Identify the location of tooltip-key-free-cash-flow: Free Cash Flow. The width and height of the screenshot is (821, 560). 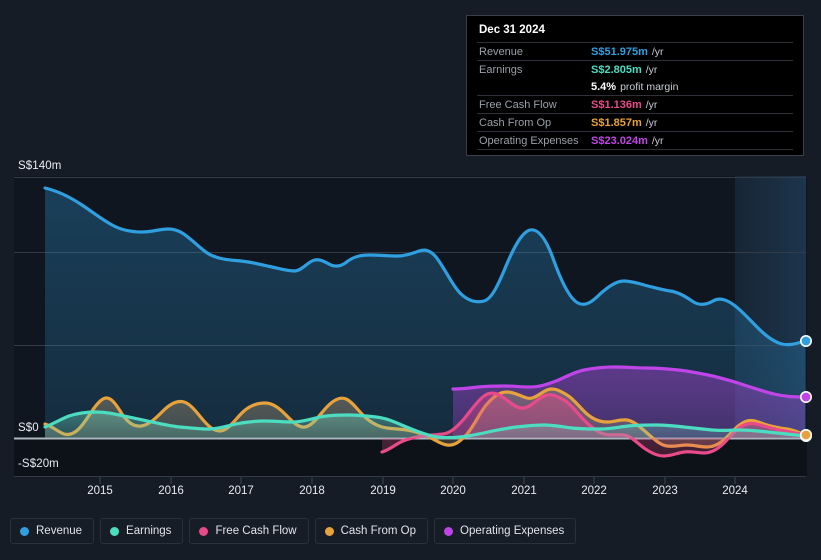
(518, 104).